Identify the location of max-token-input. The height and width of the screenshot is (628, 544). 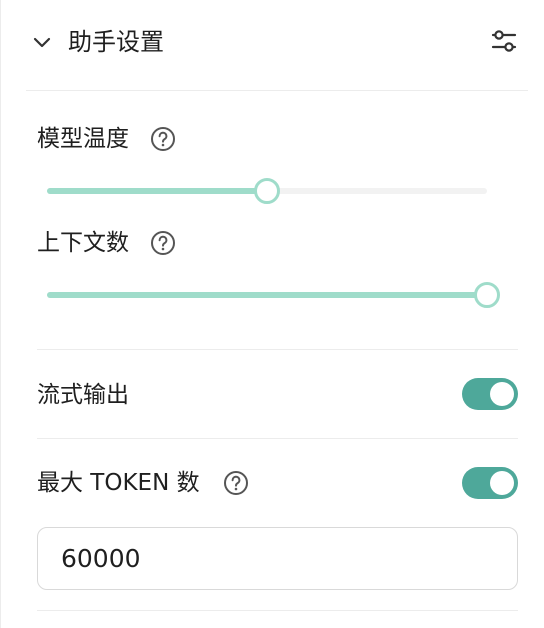
(277, 558).